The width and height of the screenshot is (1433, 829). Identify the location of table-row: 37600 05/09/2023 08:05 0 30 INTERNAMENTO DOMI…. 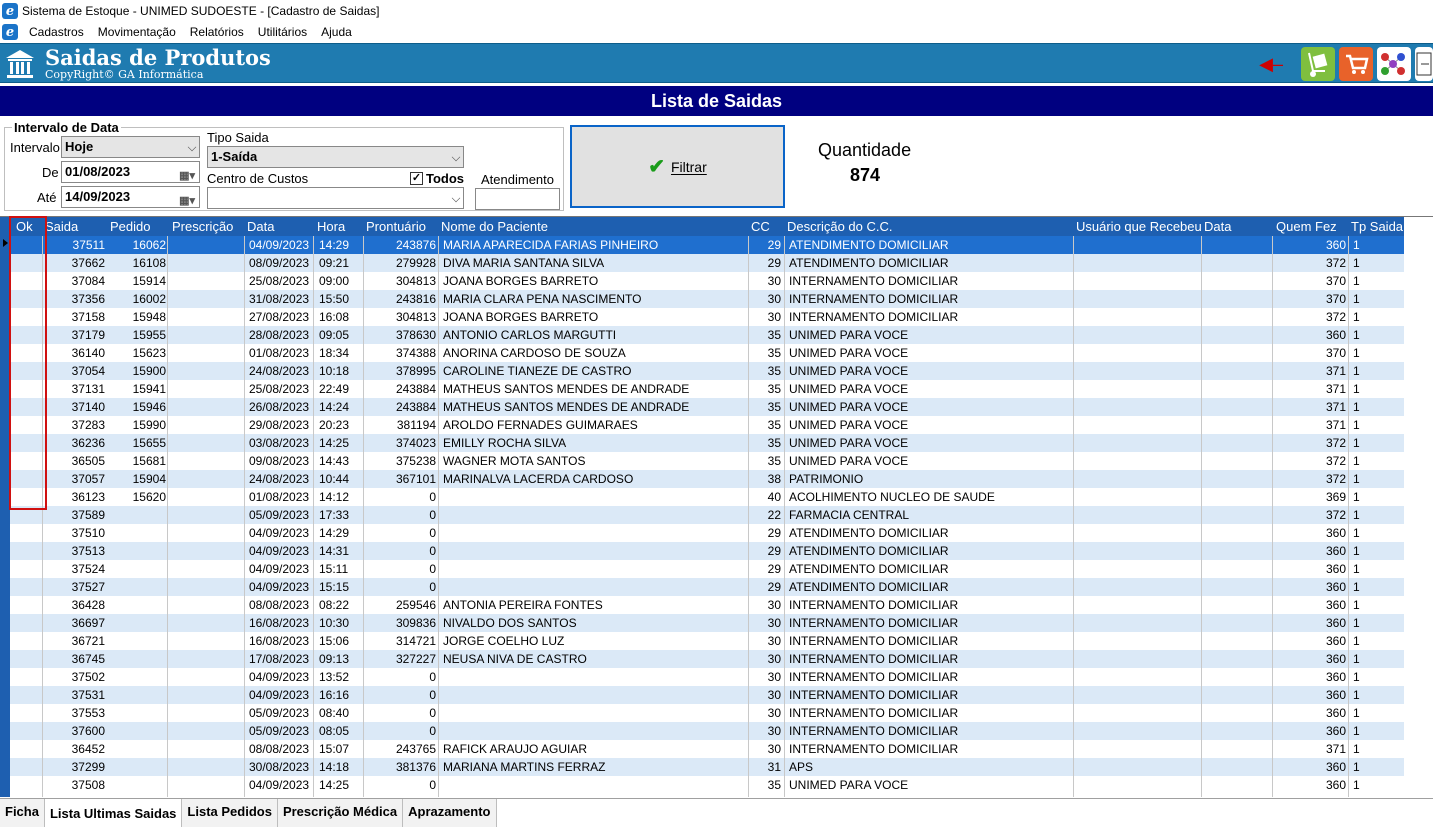
(707, 731).